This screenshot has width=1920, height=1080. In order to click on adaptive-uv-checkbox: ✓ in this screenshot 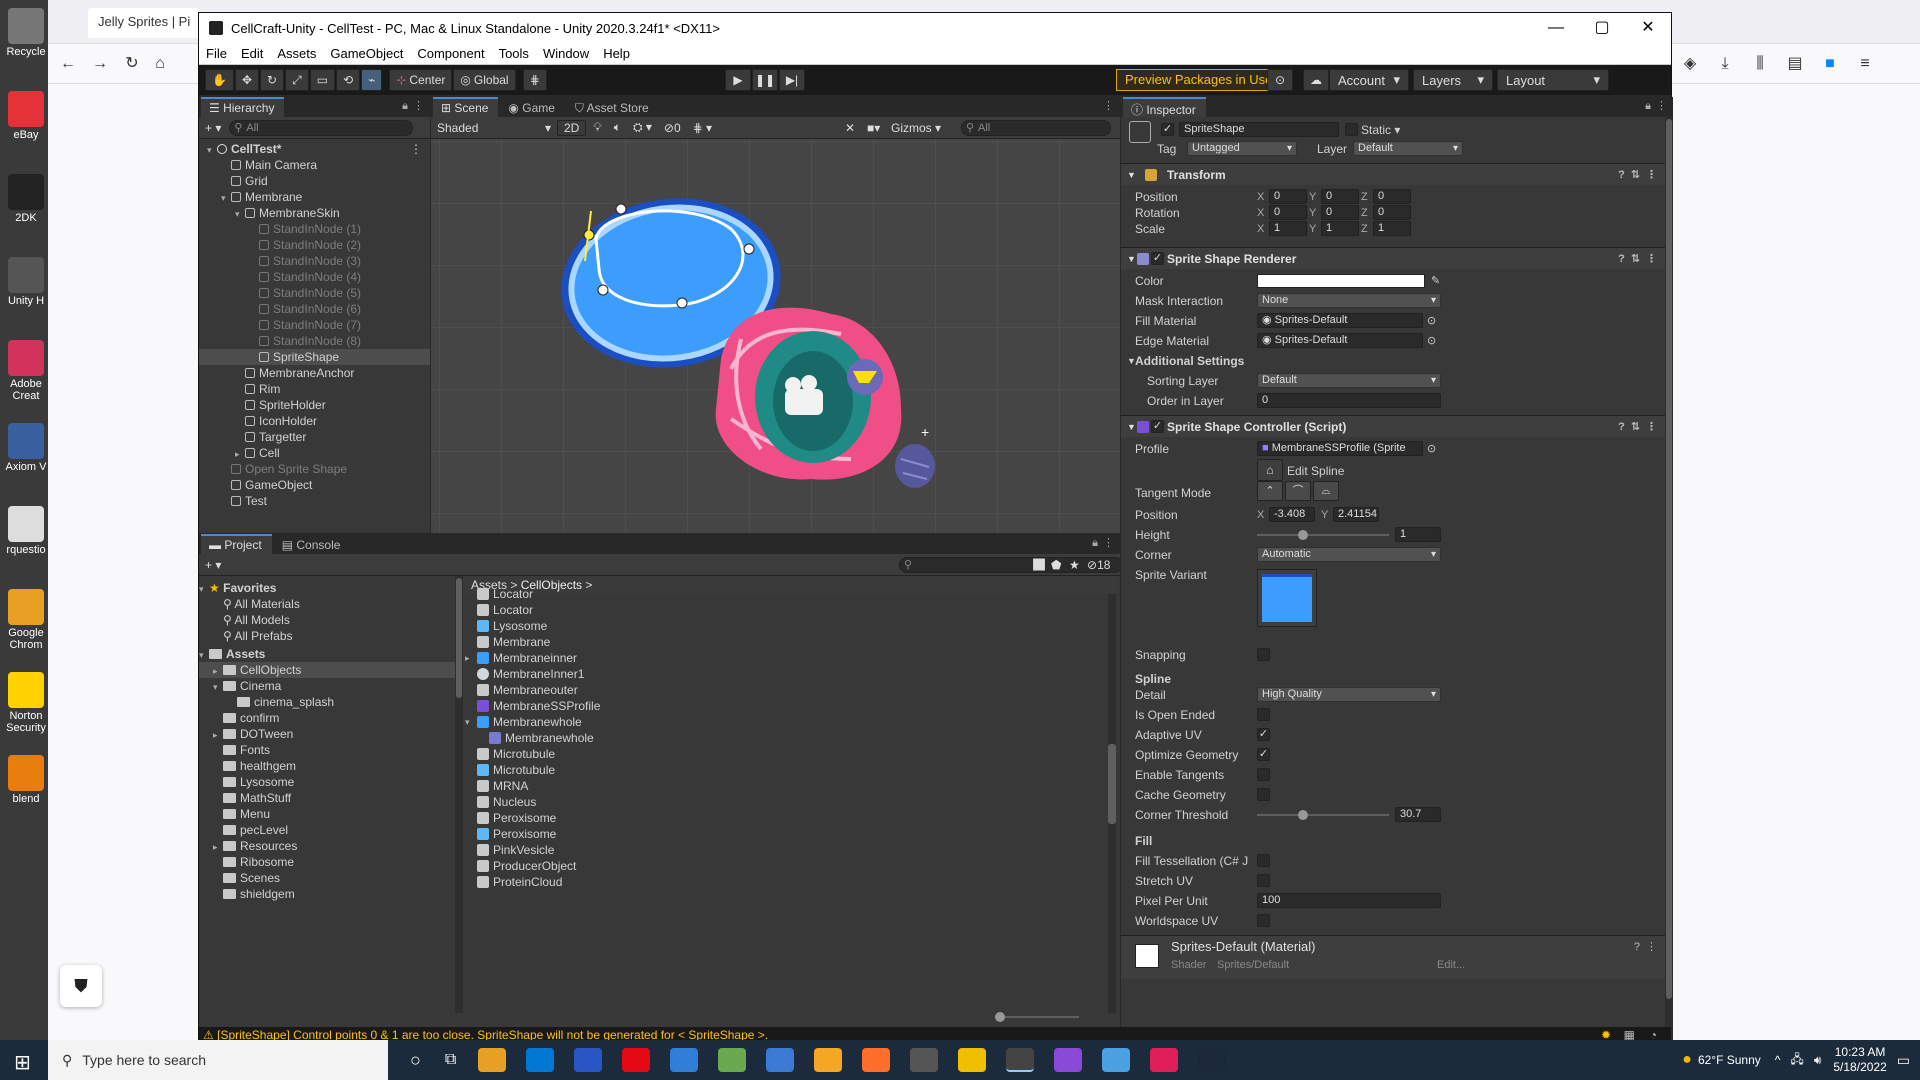, I will do `click(1263, 734)`.